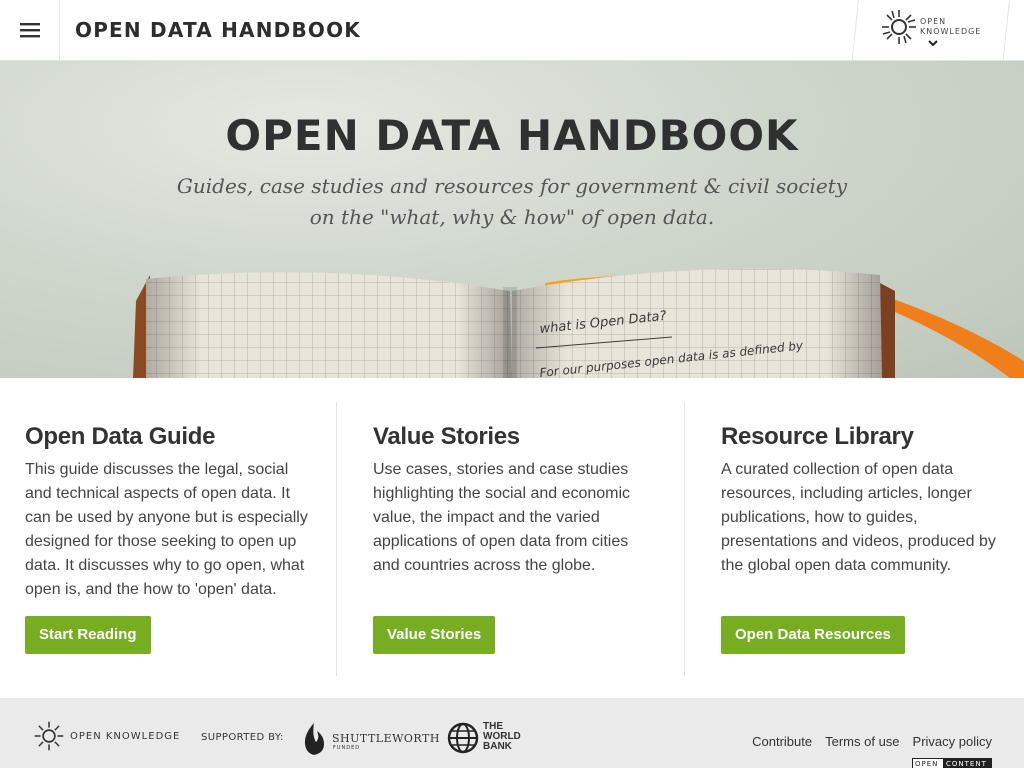 This screenshot has width=1024, height=768. I want to click on open-knowledge-logo: OPEN KNOWLEDGE, so click(935, 31).